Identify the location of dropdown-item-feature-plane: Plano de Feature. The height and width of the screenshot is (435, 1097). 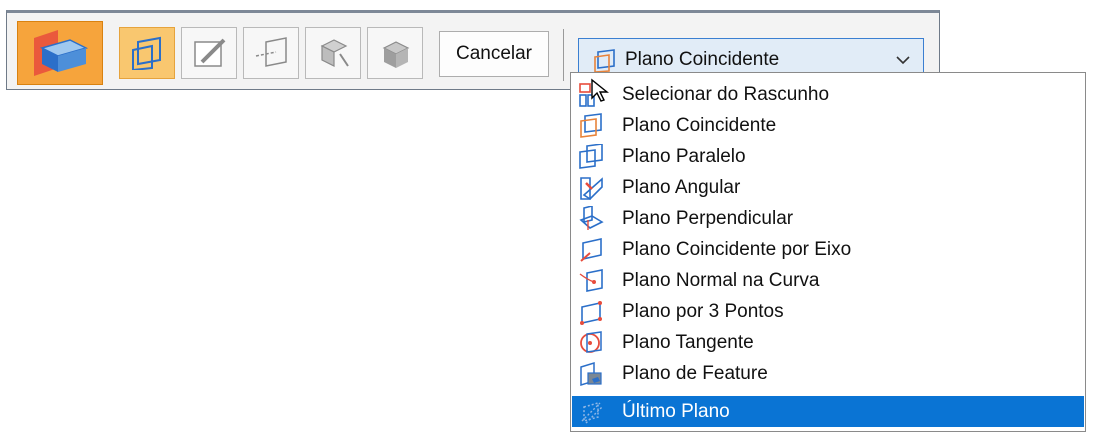
(828, 373).